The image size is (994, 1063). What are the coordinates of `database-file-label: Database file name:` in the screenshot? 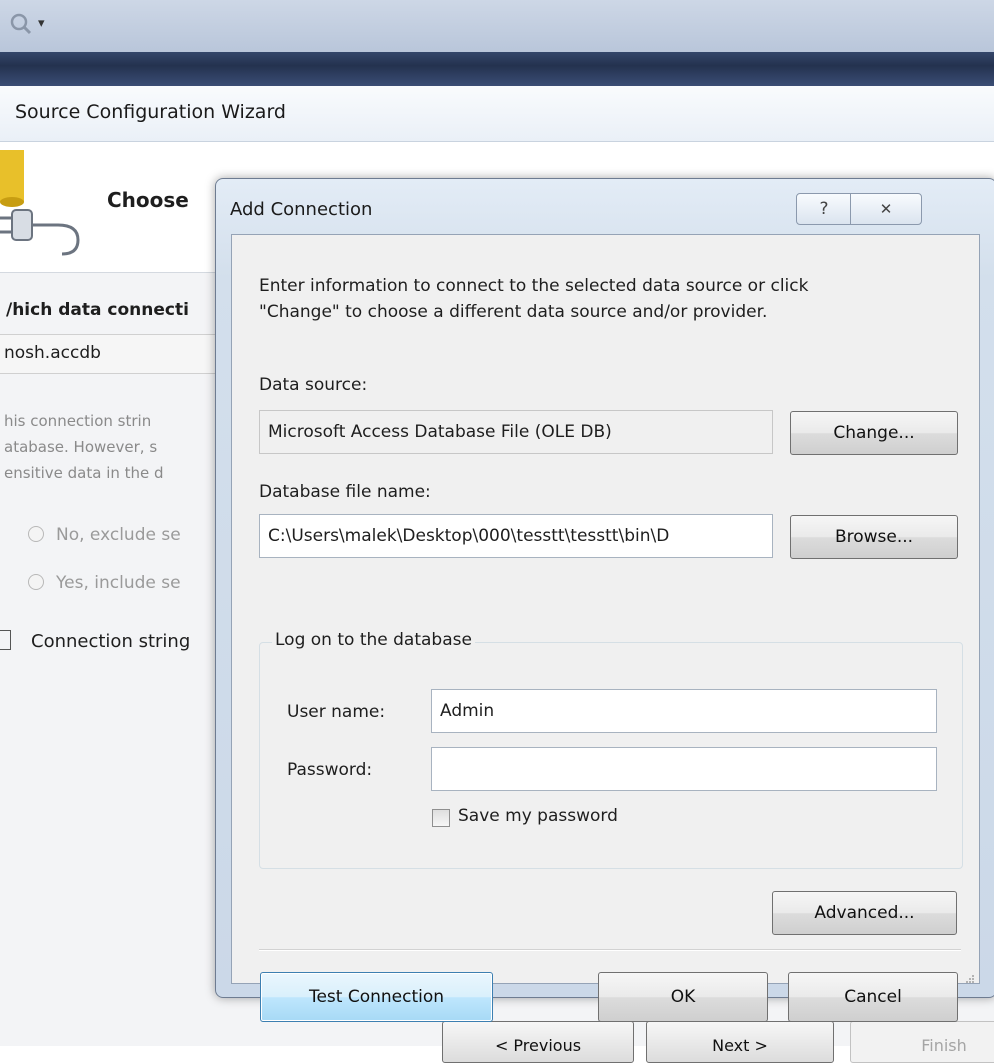 It's located at (345, 492).